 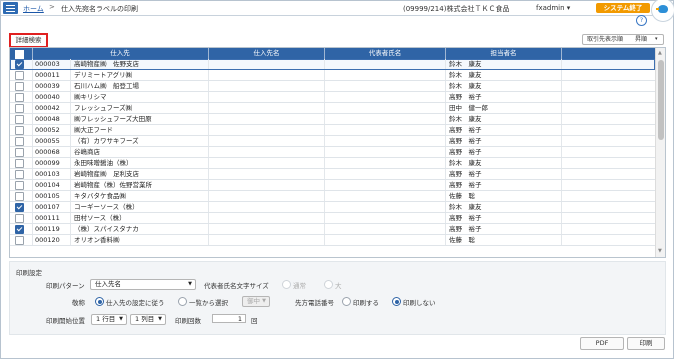 I want to click on table-row: 000105 キタバタケ食品㈱ 佐藤 聡, so click(x=333, y=196).